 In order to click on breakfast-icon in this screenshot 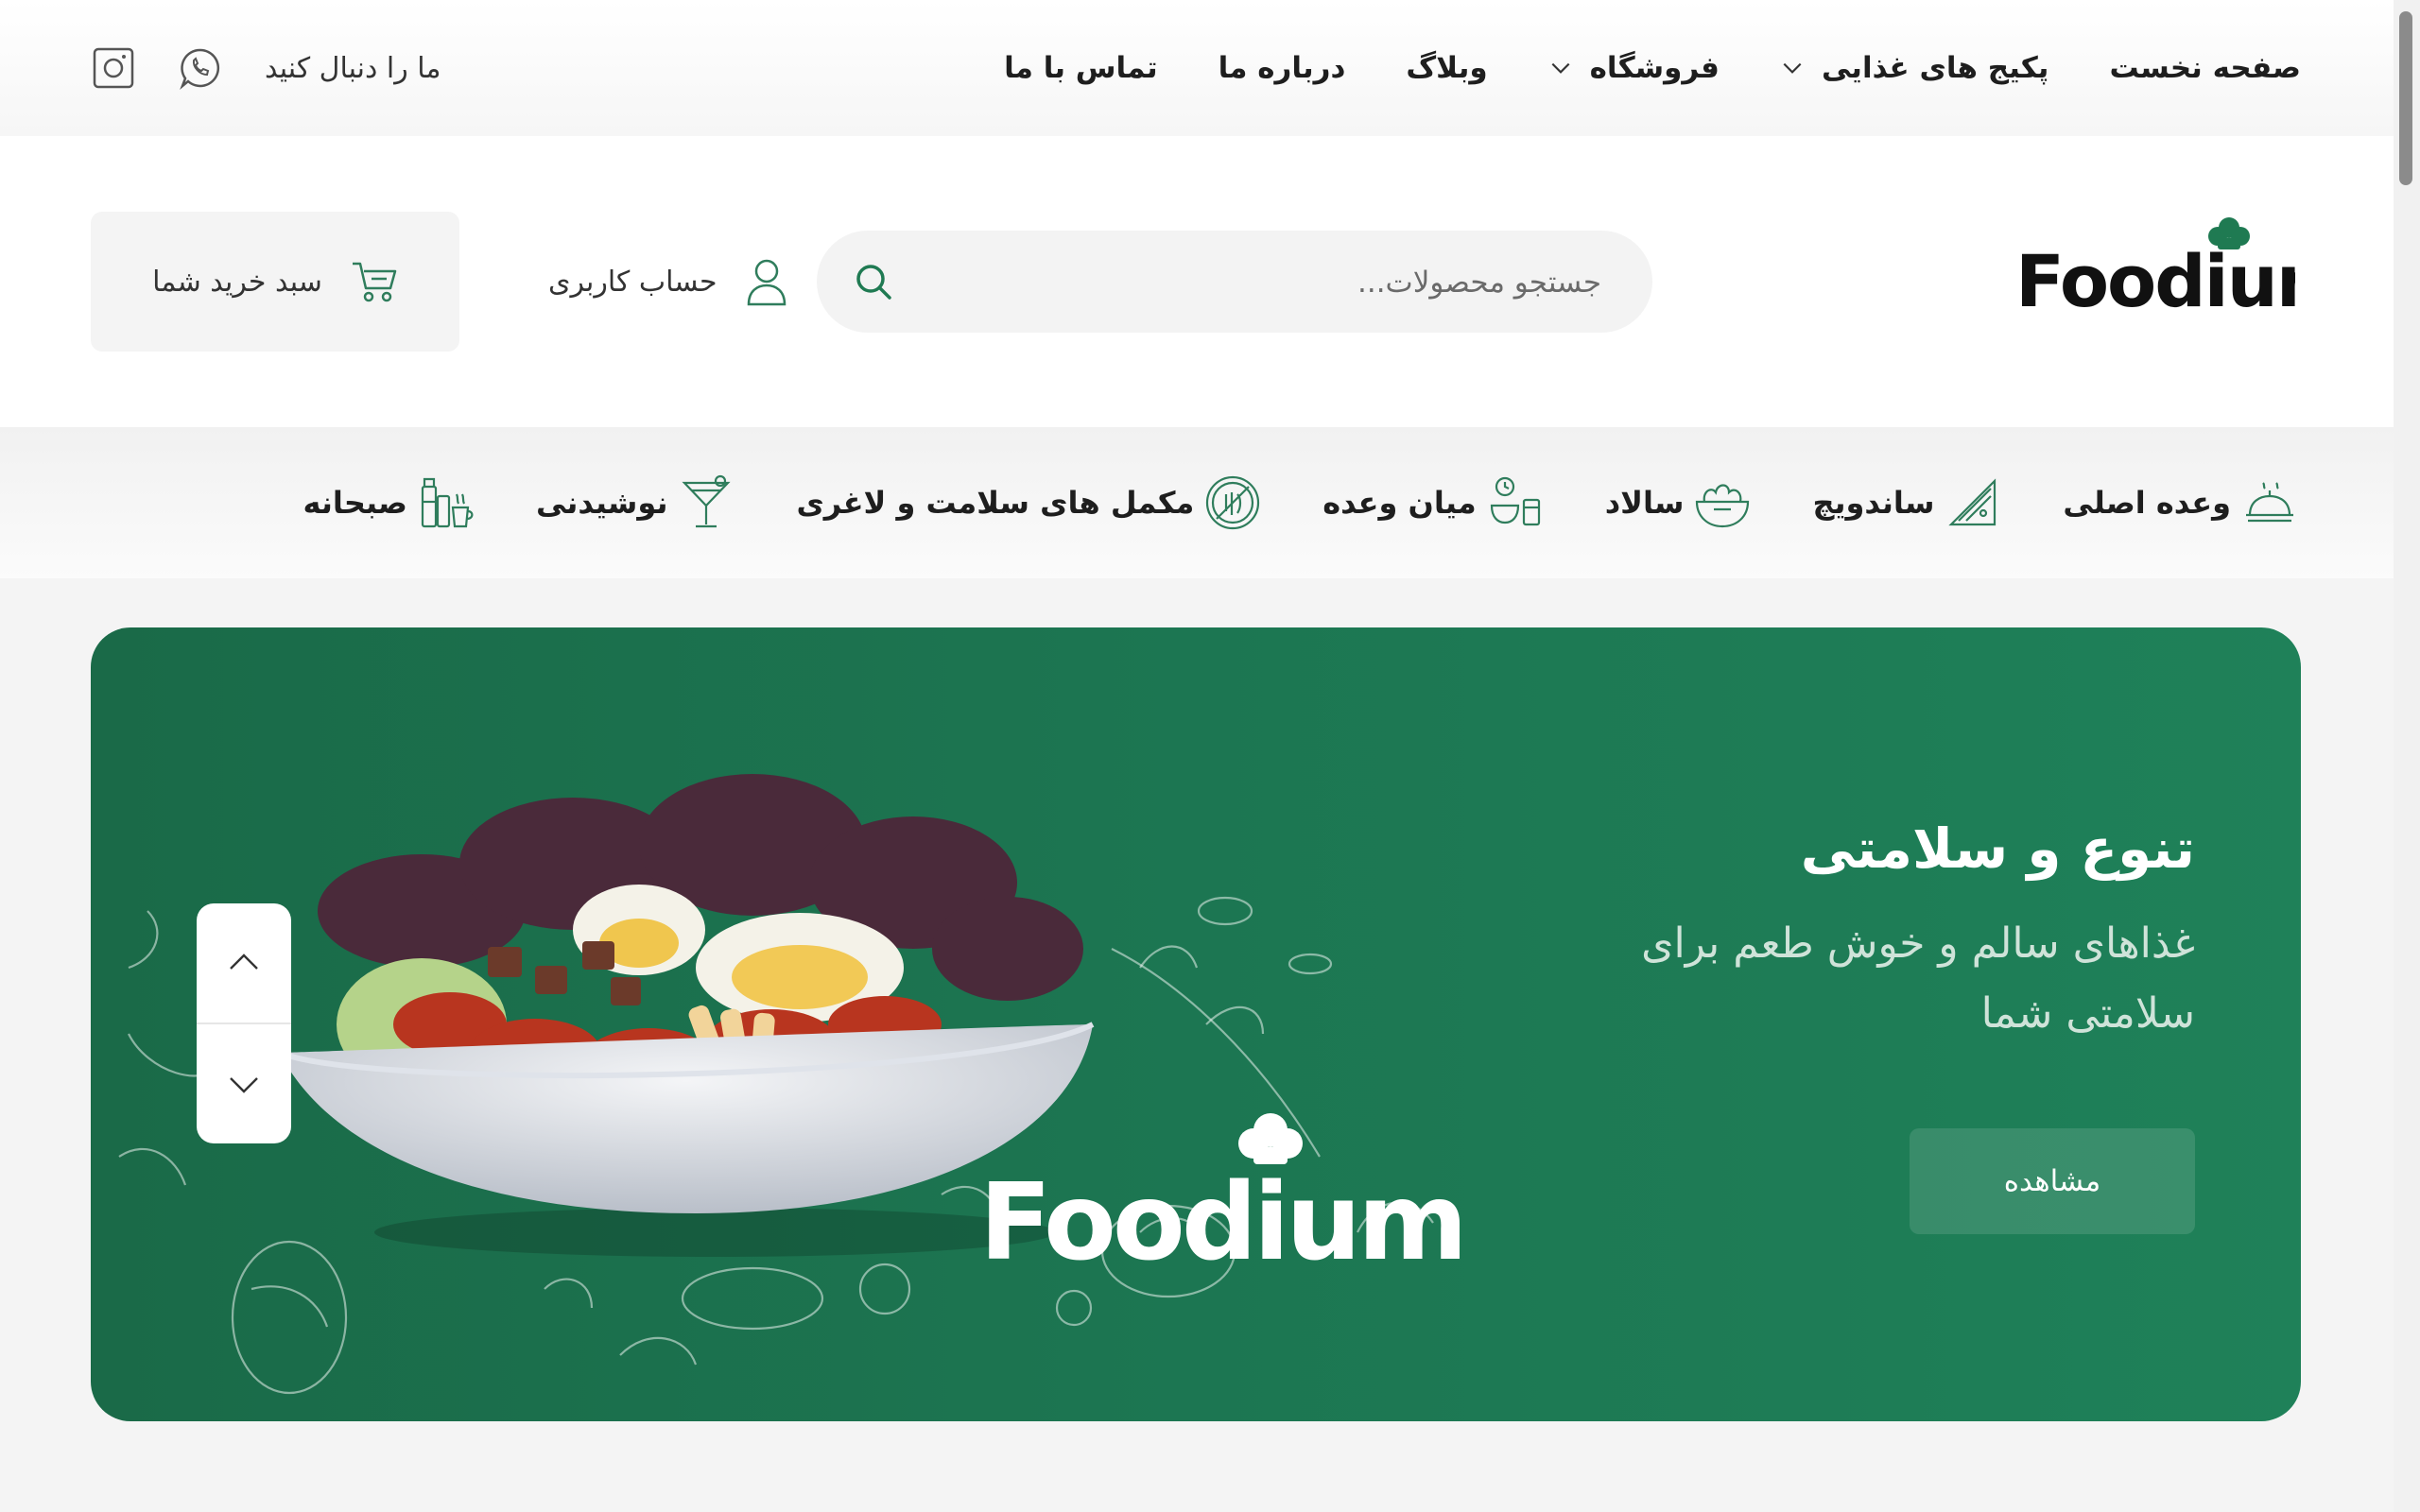, I will do `click(447, 502)`.